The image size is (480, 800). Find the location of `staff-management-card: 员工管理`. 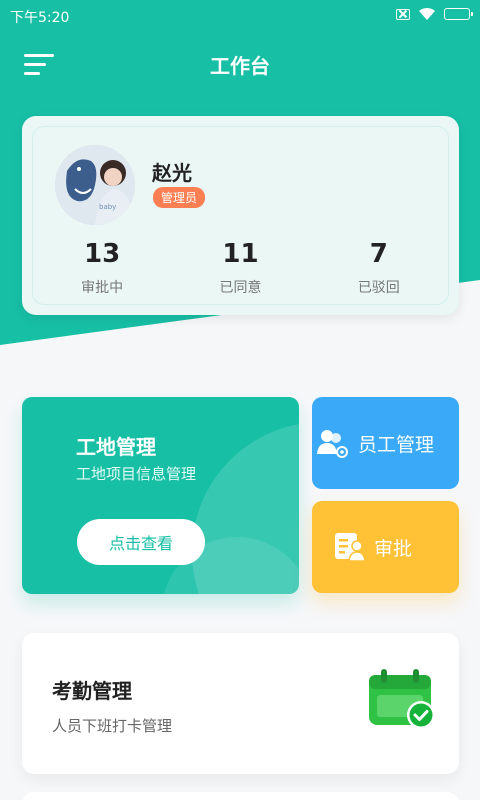

staff-management-card: 员工管理 is located at coordinates (385, 443).